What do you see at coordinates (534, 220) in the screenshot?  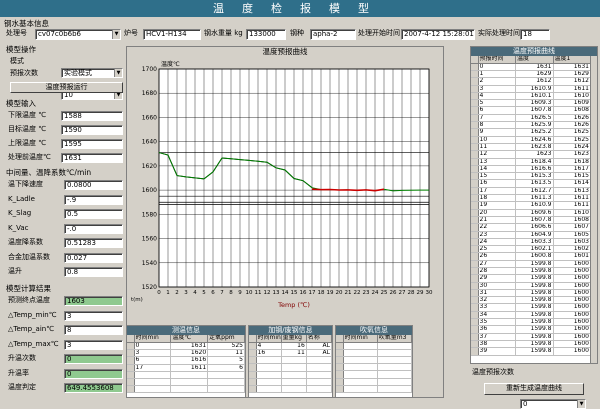 I see `table-cell: 1607.8` at bounding box center [534, 220].